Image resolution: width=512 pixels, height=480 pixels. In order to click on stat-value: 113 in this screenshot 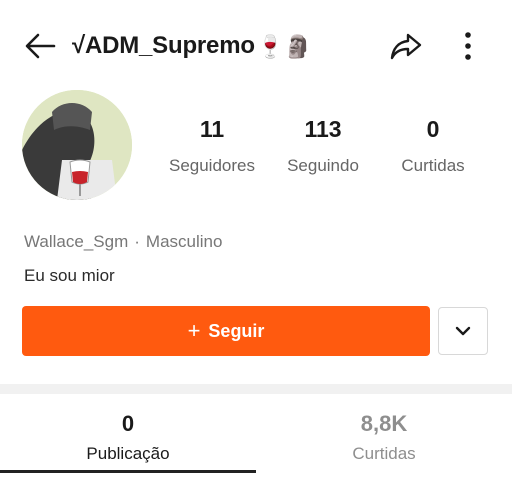, I will do `click(323, 129)`.